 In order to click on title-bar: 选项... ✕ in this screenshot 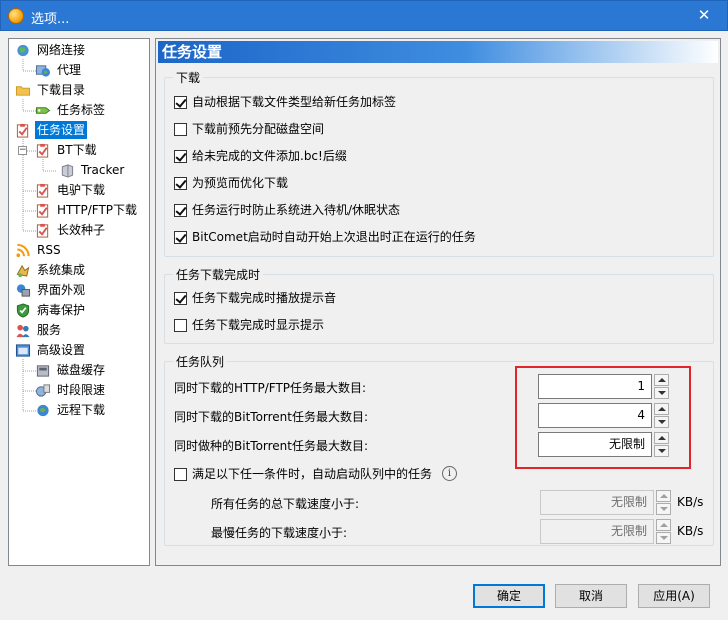, I will do `click(364, 15)`.